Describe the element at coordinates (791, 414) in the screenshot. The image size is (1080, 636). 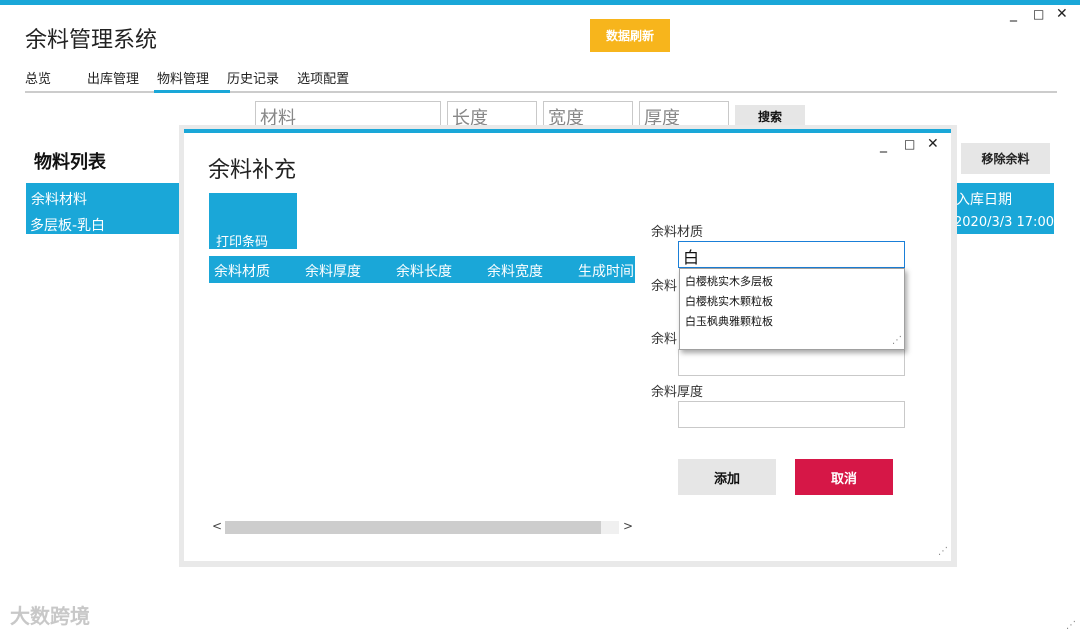
I see `thickness-field` at that location.